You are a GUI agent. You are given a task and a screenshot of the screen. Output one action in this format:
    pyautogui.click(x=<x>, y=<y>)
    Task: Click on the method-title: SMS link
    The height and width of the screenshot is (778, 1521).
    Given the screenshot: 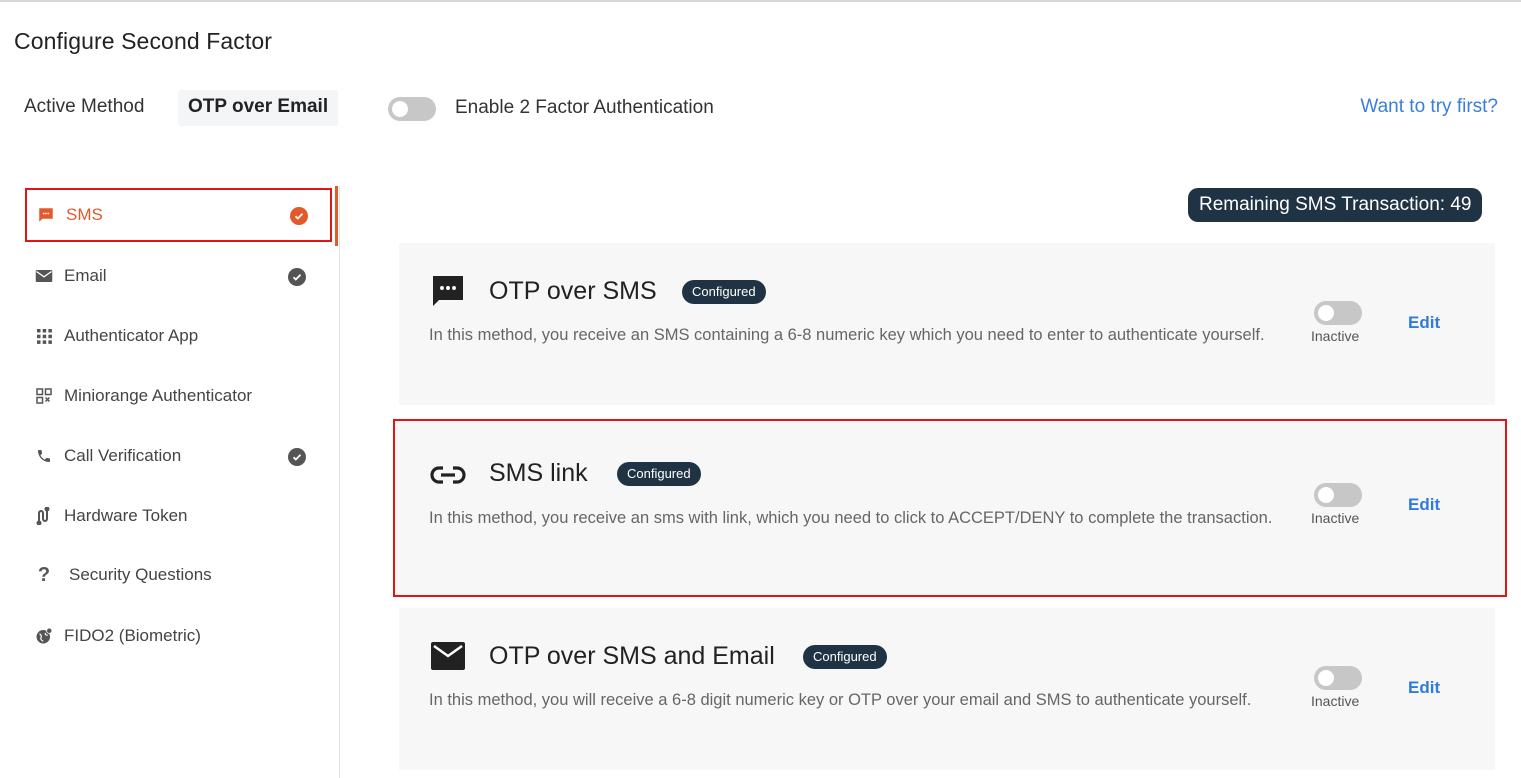 What is the action you would take?
    pyautogui.click(x=538, y=473)
    